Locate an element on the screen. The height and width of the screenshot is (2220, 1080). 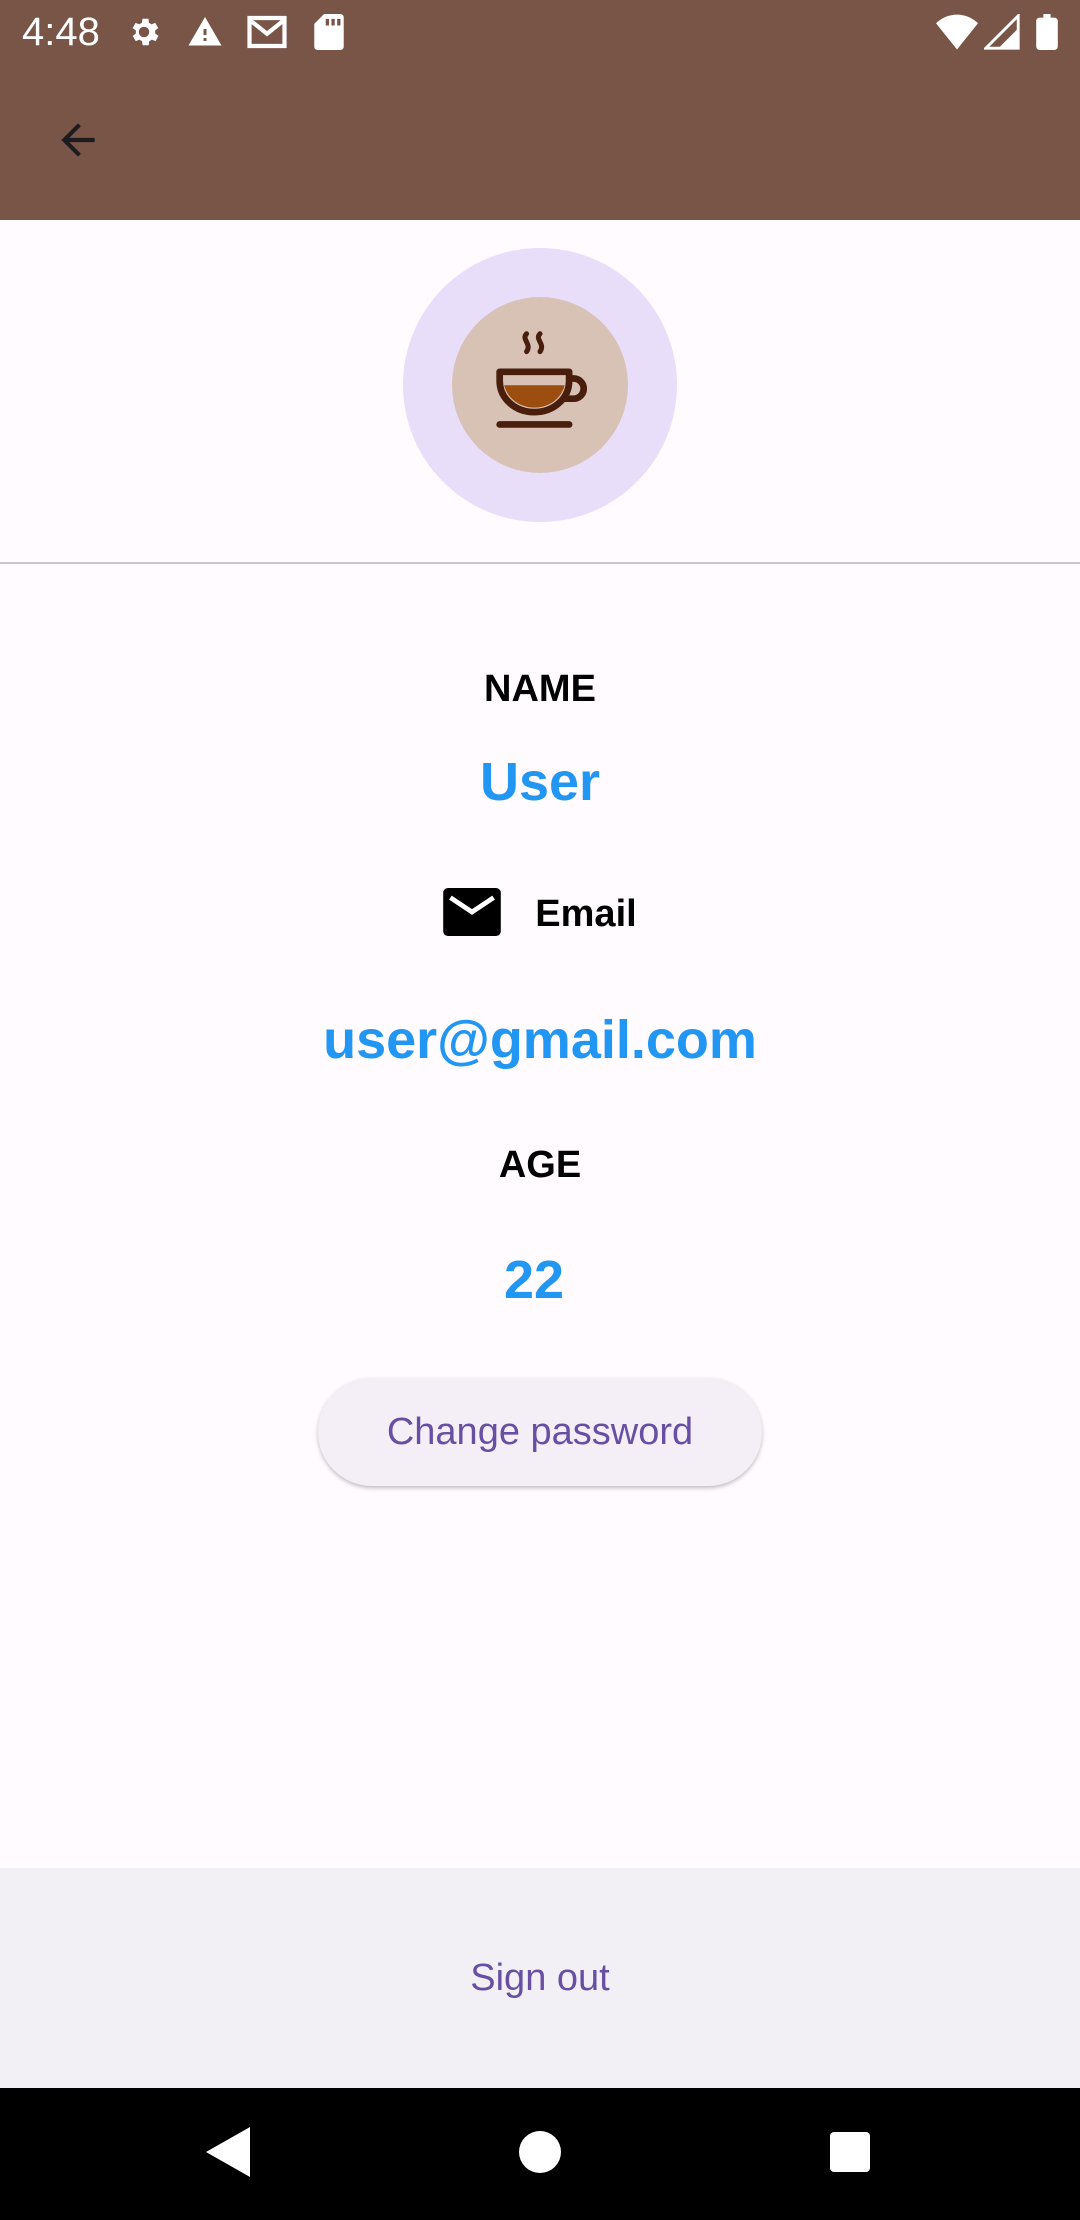
age-value: 22 is located at coordinates (534, 1280).